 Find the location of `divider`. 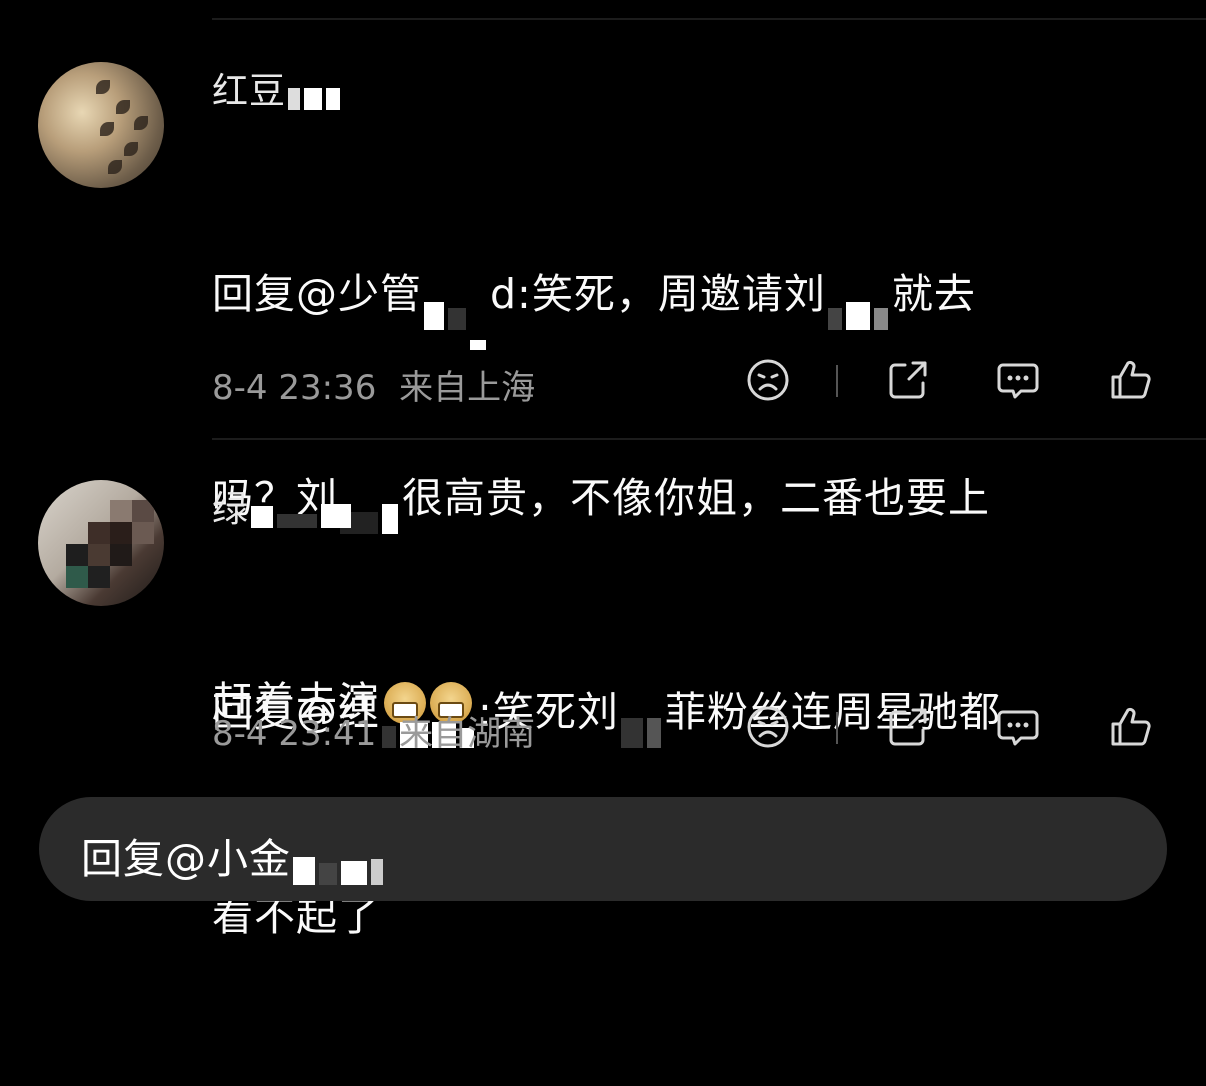

divider is located at coordinates (709, 439).